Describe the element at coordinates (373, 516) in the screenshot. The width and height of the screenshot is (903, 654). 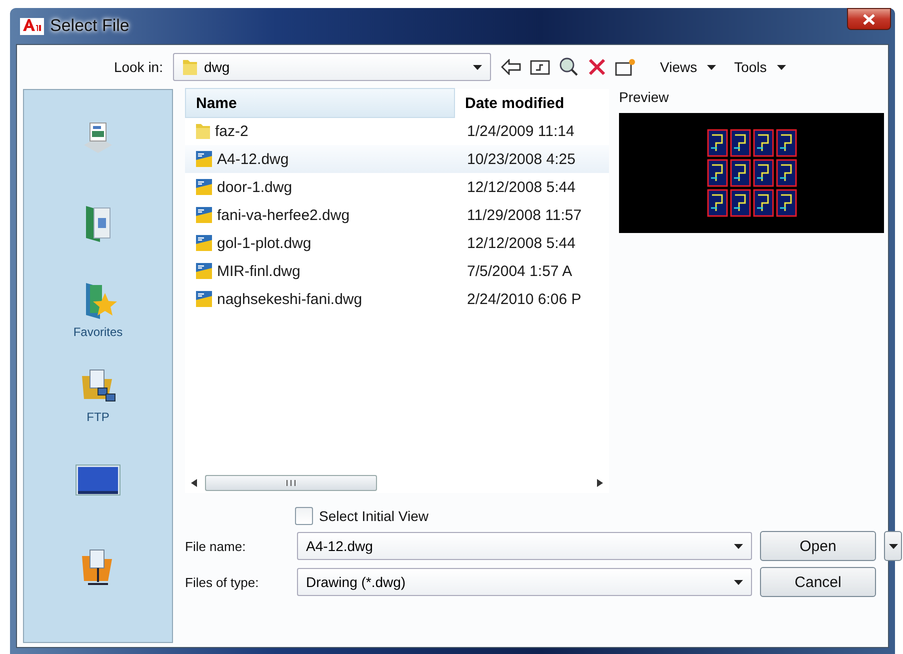
I see `checkbox-label: Select Initial View` at that location.